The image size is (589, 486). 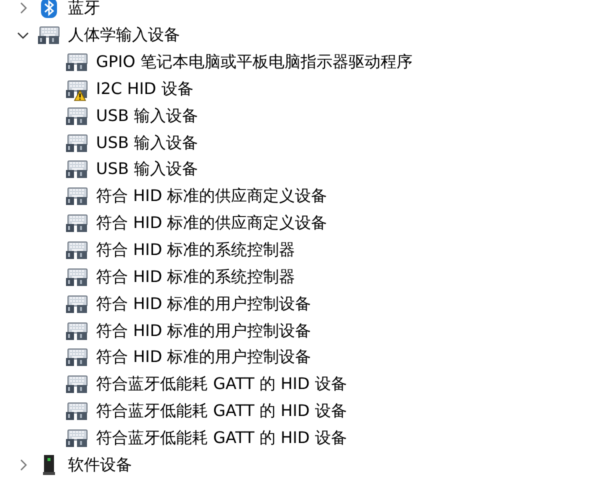 I want to click on tree-item: 蓝牙, so click(x=84, y=9).